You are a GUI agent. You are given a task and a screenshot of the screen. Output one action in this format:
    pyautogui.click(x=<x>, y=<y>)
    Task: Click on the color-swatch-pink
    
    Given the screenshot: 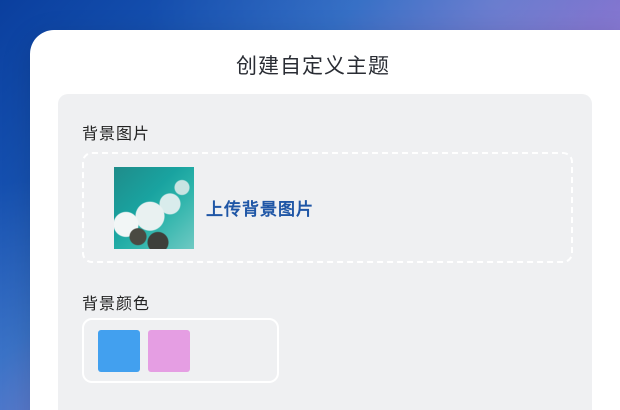 What is the action you would take?
    pyautogui.click(x=169, y=351)
    